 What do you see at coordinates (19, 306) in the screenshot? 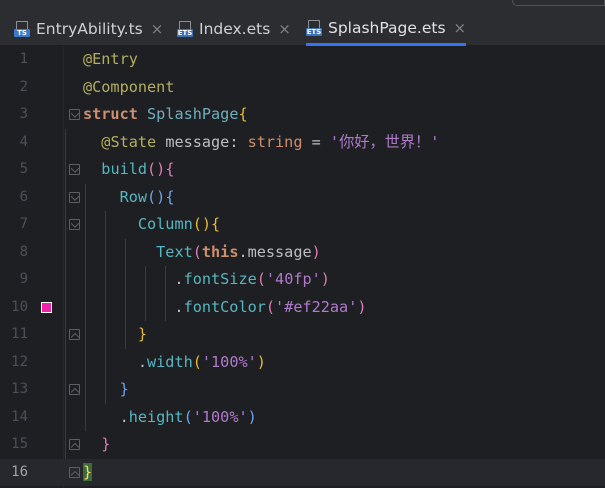
I see `line-number: 10` at bounding box center [19, 306].